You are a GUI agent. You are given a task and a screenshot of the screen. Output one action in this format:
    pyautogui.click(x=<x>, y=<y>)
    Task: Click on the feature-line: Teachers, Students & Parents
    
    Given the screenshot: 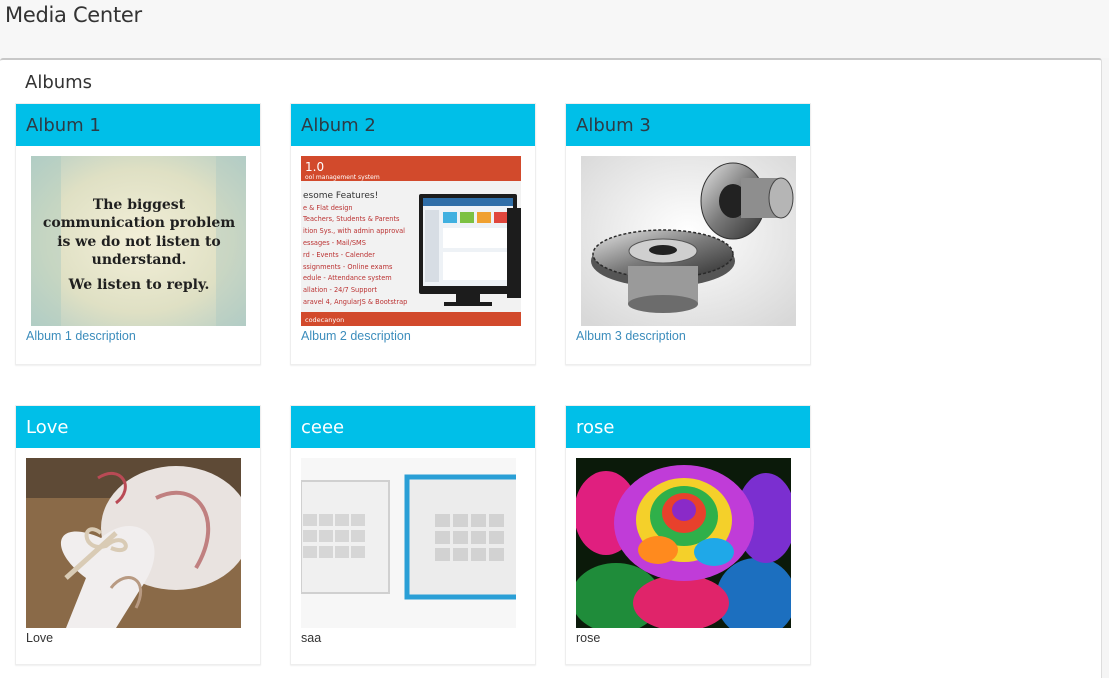 What is the action you would take?
    pyautogui.click(x=351, y=219)
    